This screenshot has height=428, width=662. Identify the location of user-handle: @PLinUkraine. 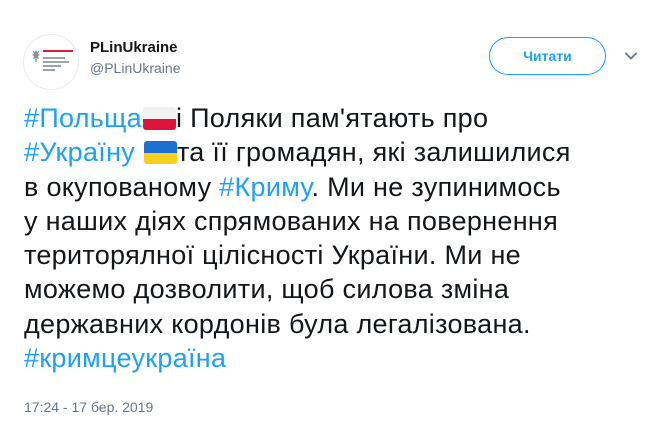
(135, 68).